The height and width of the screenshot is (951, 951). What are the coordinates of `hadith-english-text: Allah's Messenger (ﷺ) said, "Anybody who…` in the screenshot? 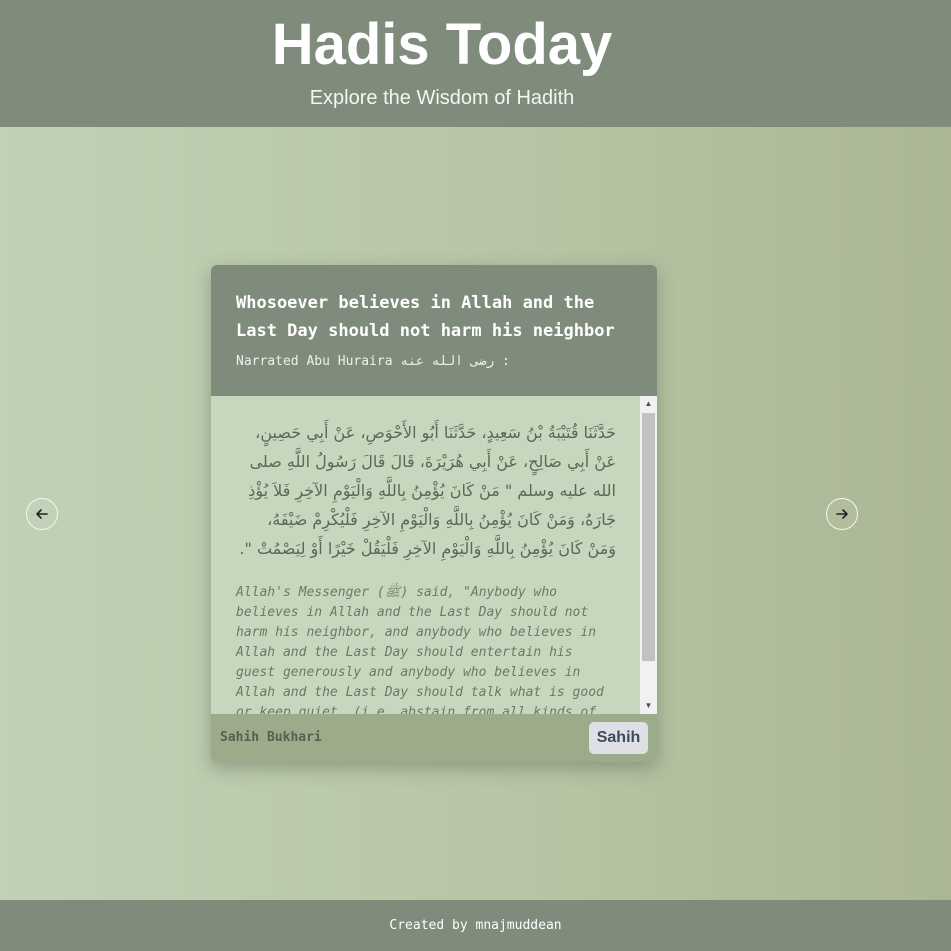 It's located at (420, 649).